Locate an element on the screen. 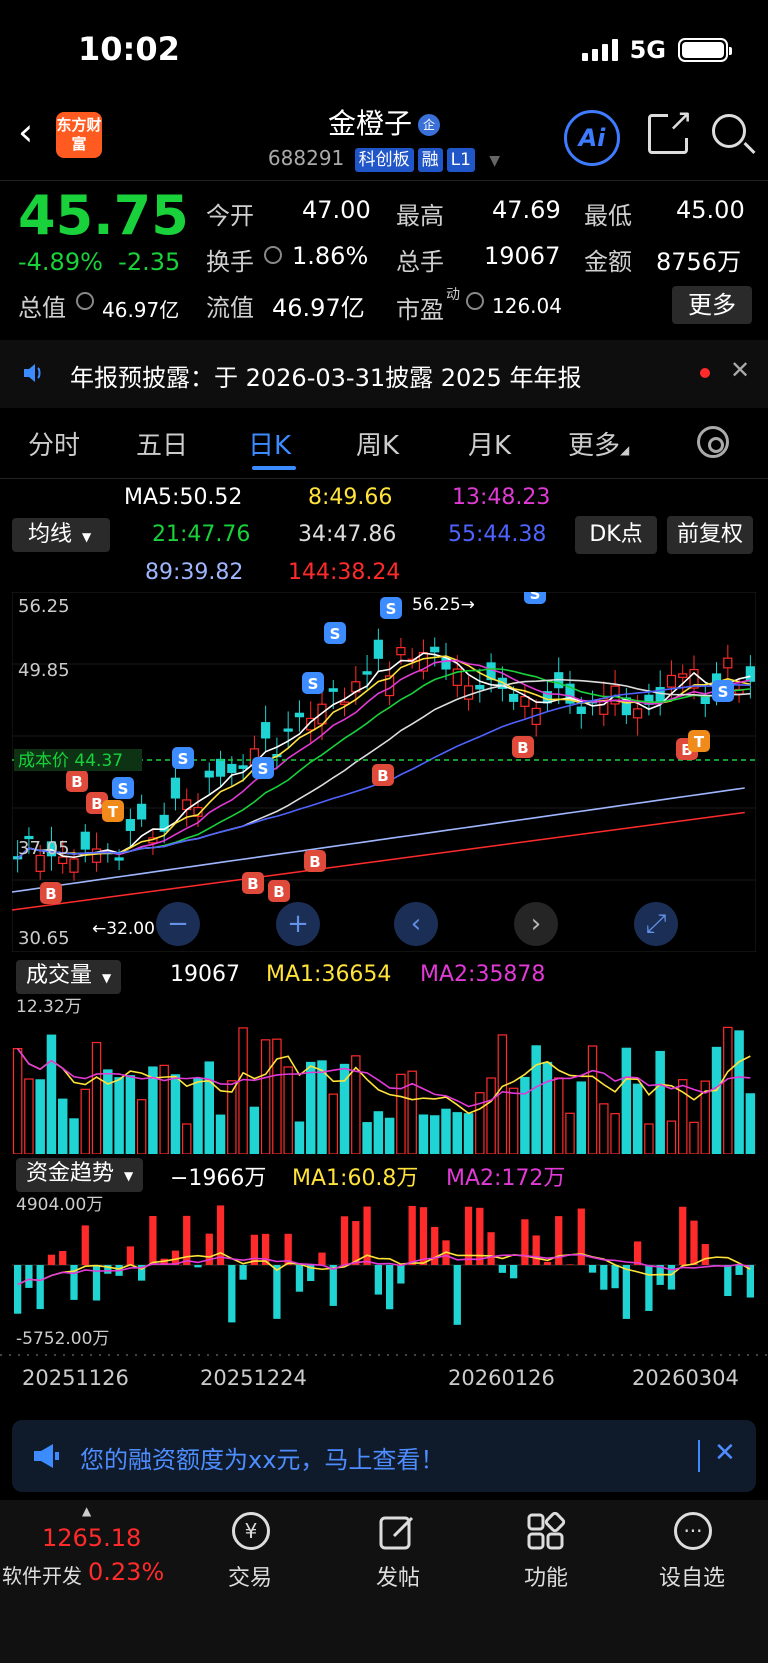  adjust-button: 前复权 is located at coordinates (710, 535).